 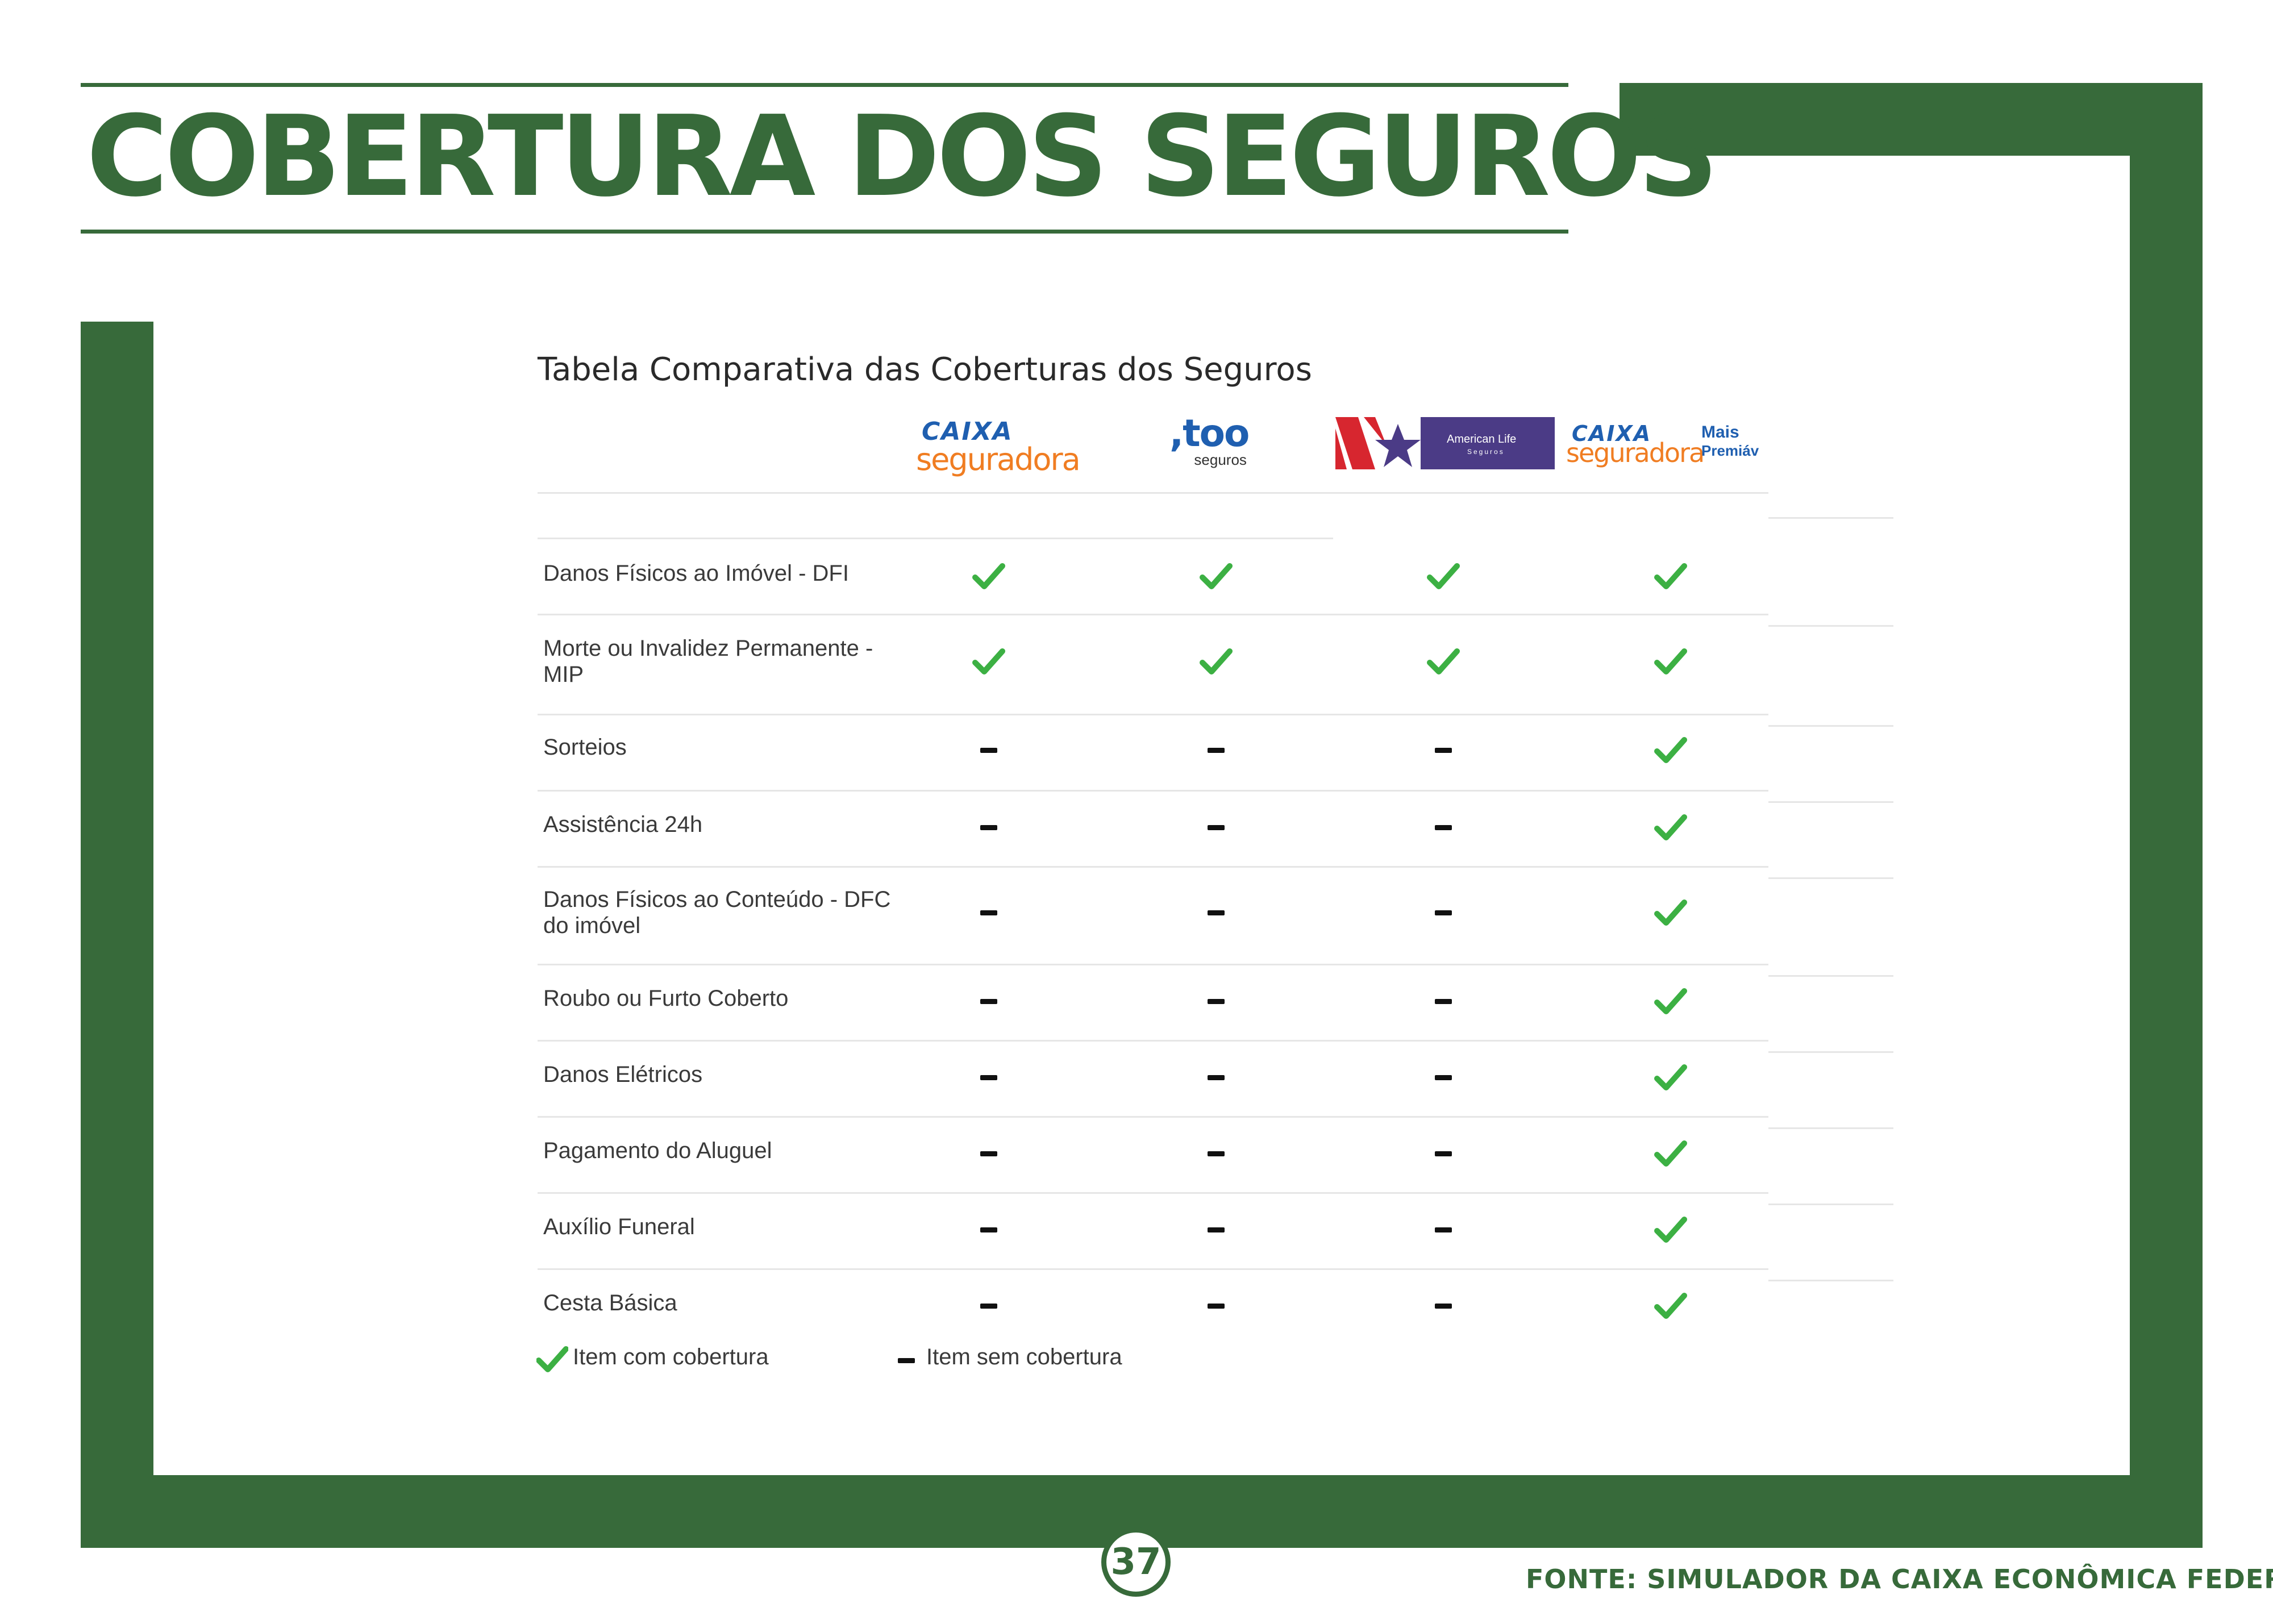 What do you see at coordinates (2166, 813) in the screenshot?
I see `frame-right-bar` at bounding box center [2166, 813].